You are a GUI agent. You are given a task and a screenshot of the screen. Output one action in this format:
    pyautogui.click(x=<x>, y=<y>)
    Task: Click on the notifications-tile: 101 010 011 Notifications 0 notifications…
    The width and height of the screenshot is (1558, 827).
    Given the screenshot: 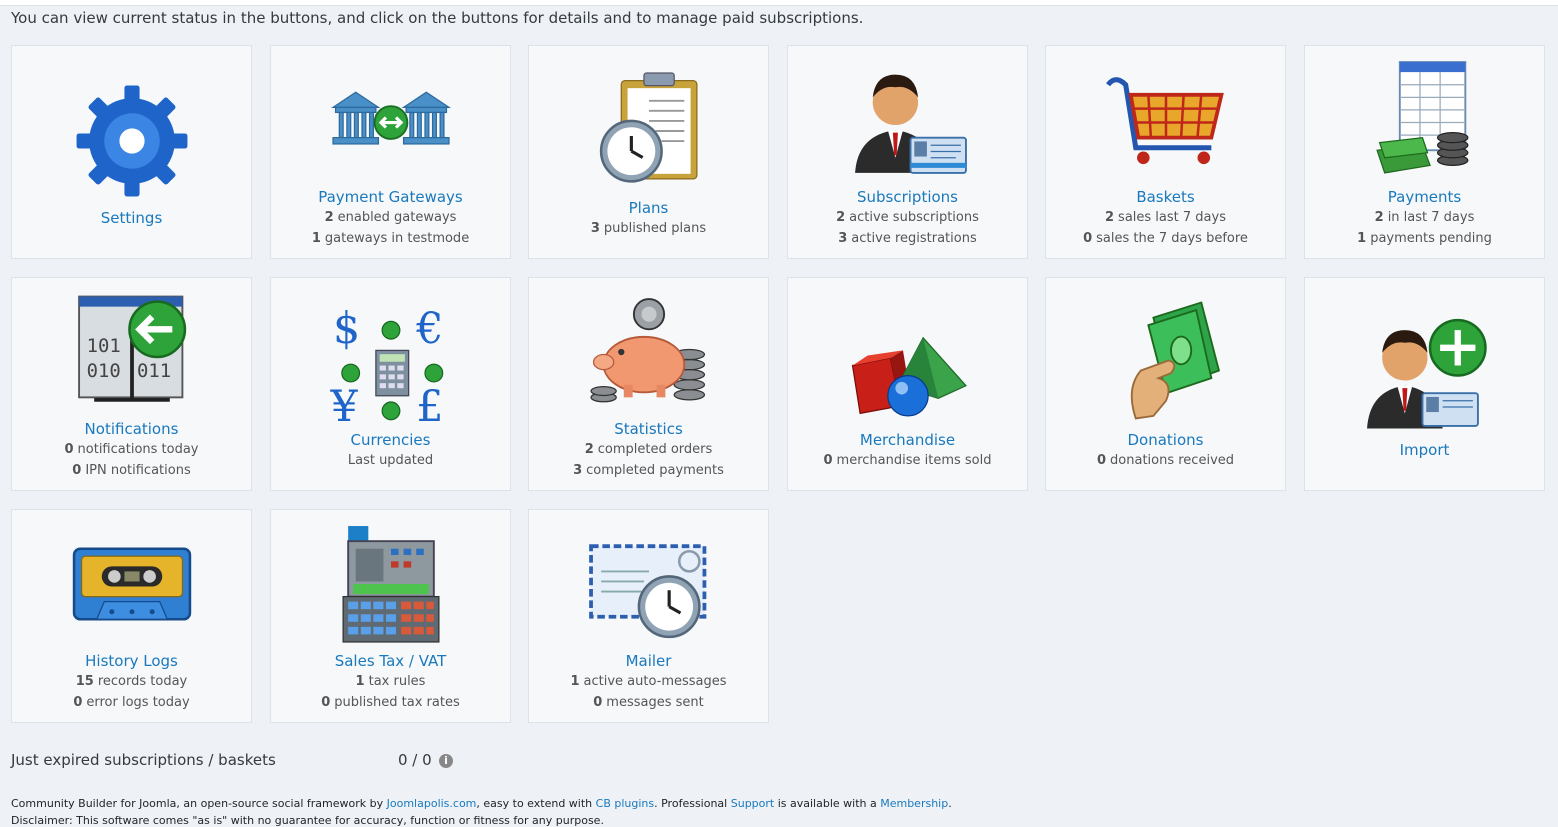 What is the action you would take?
    pyautogui.click(x=131, y=384)
    